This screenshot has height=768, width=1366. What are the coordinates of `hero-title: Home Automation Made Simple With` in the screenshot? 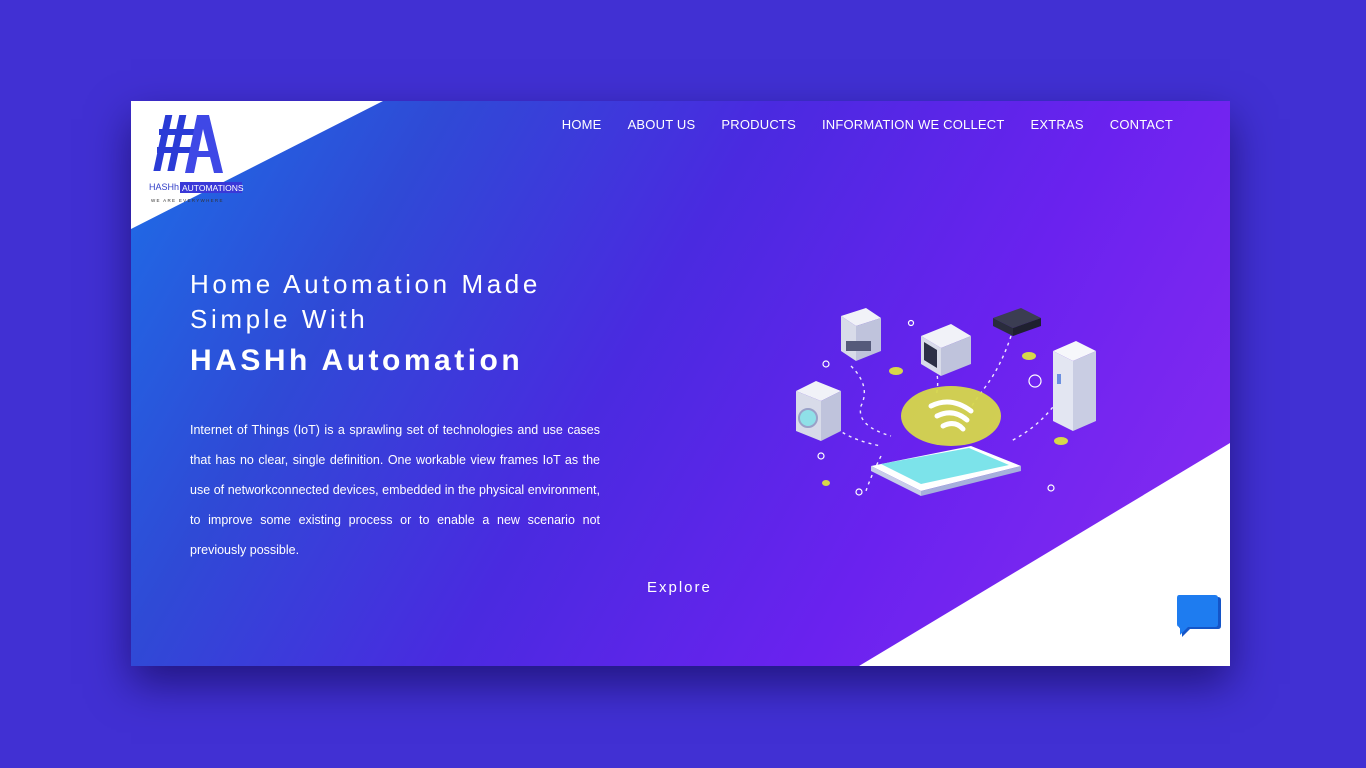 It's located at (450, 302).